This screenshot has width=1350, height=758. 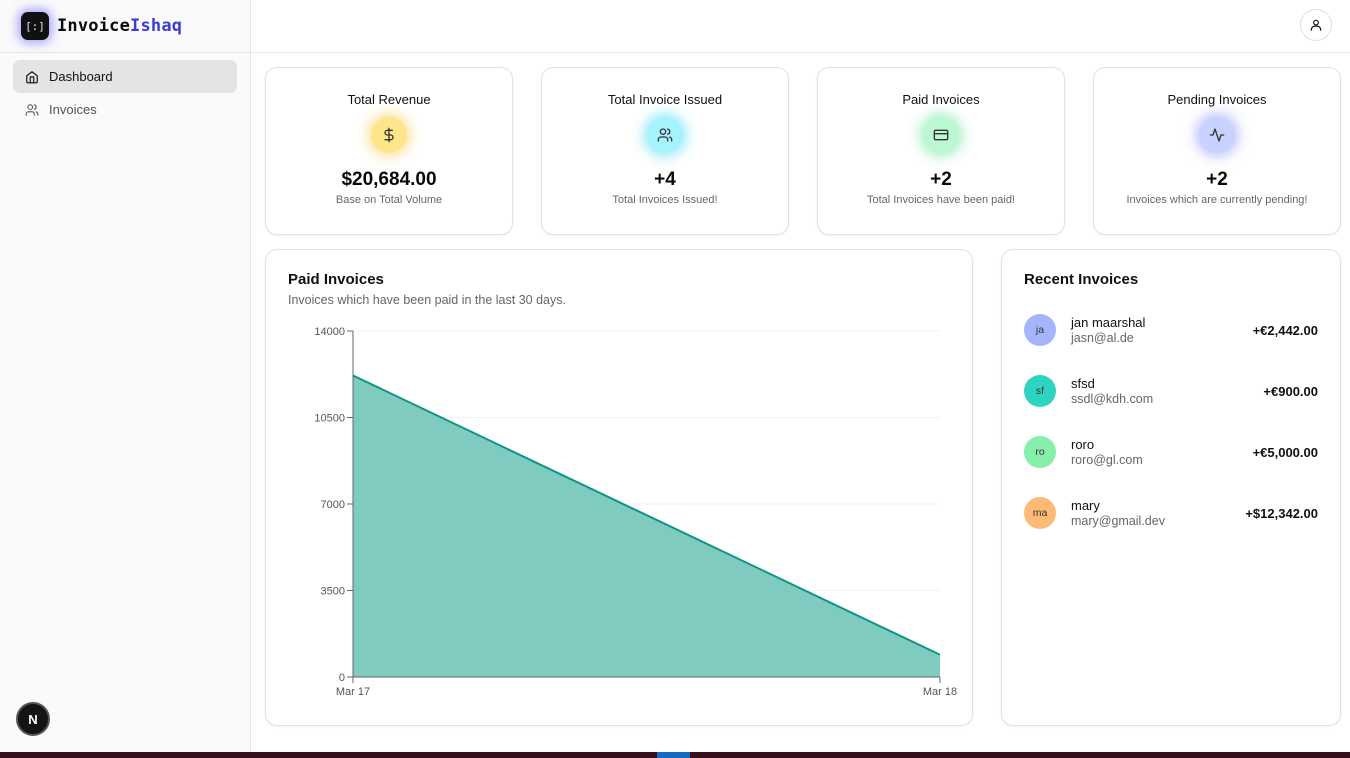 I want to click on kpi-title: Total Revenue, so click(x=389, y=99).